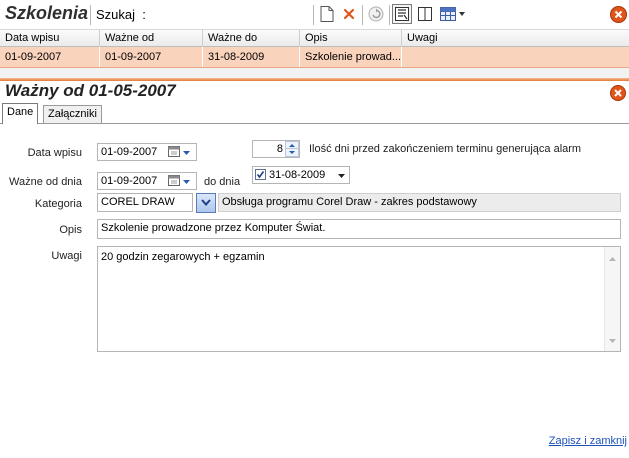 This screenshot has height=458, width=629. I want to click on data-wpisu-value: 01-09-2007, so click(129, 152).